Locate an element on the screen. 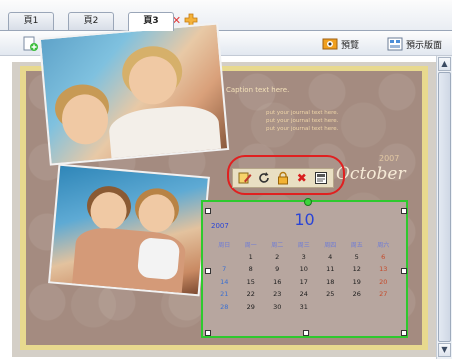 The width and height of the screenshot is (452, 359). calendar-week-row: 1 2 3 4 5 6 is located at coordinates (304, 257).